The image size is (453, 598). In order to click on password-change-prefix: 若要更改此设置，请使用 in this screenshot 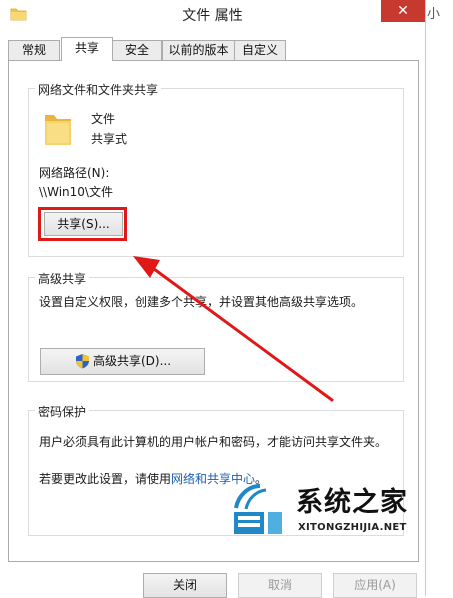, I will do `click(105, 479)`.